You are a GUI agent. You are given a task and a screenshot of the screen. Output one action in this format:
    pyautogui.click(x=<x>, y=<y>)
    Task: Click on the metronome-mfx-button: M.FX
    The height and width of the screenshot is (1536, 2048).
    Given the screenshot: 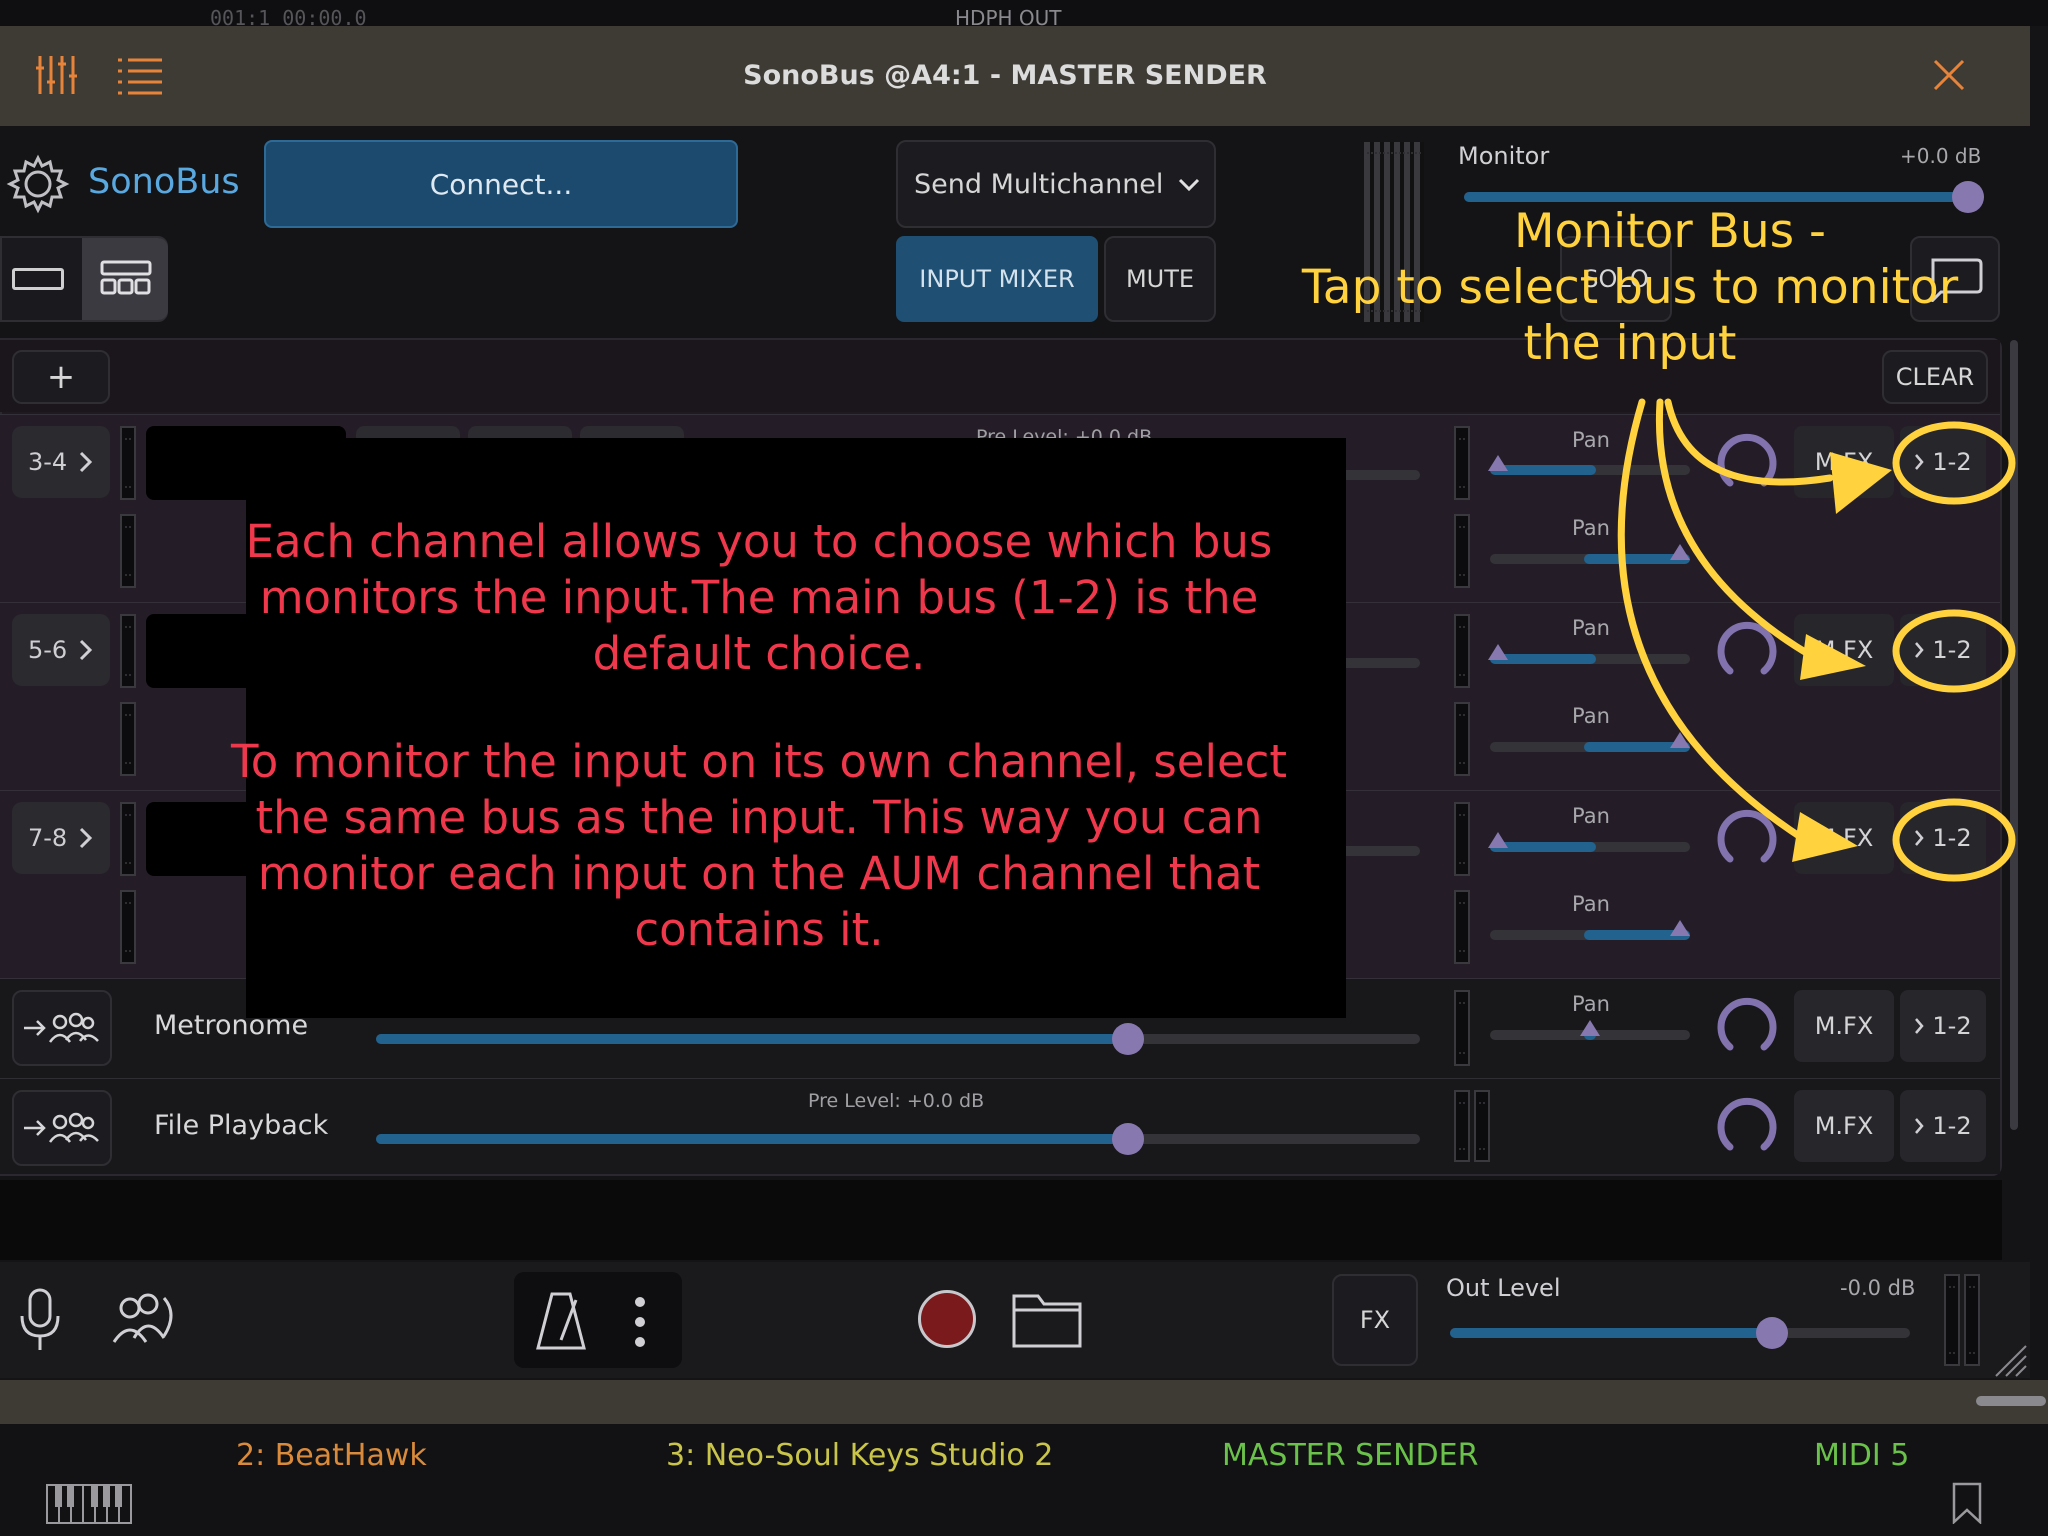 What is the action you would take?
    pyautogui.click(x=1844, y=1026)
    